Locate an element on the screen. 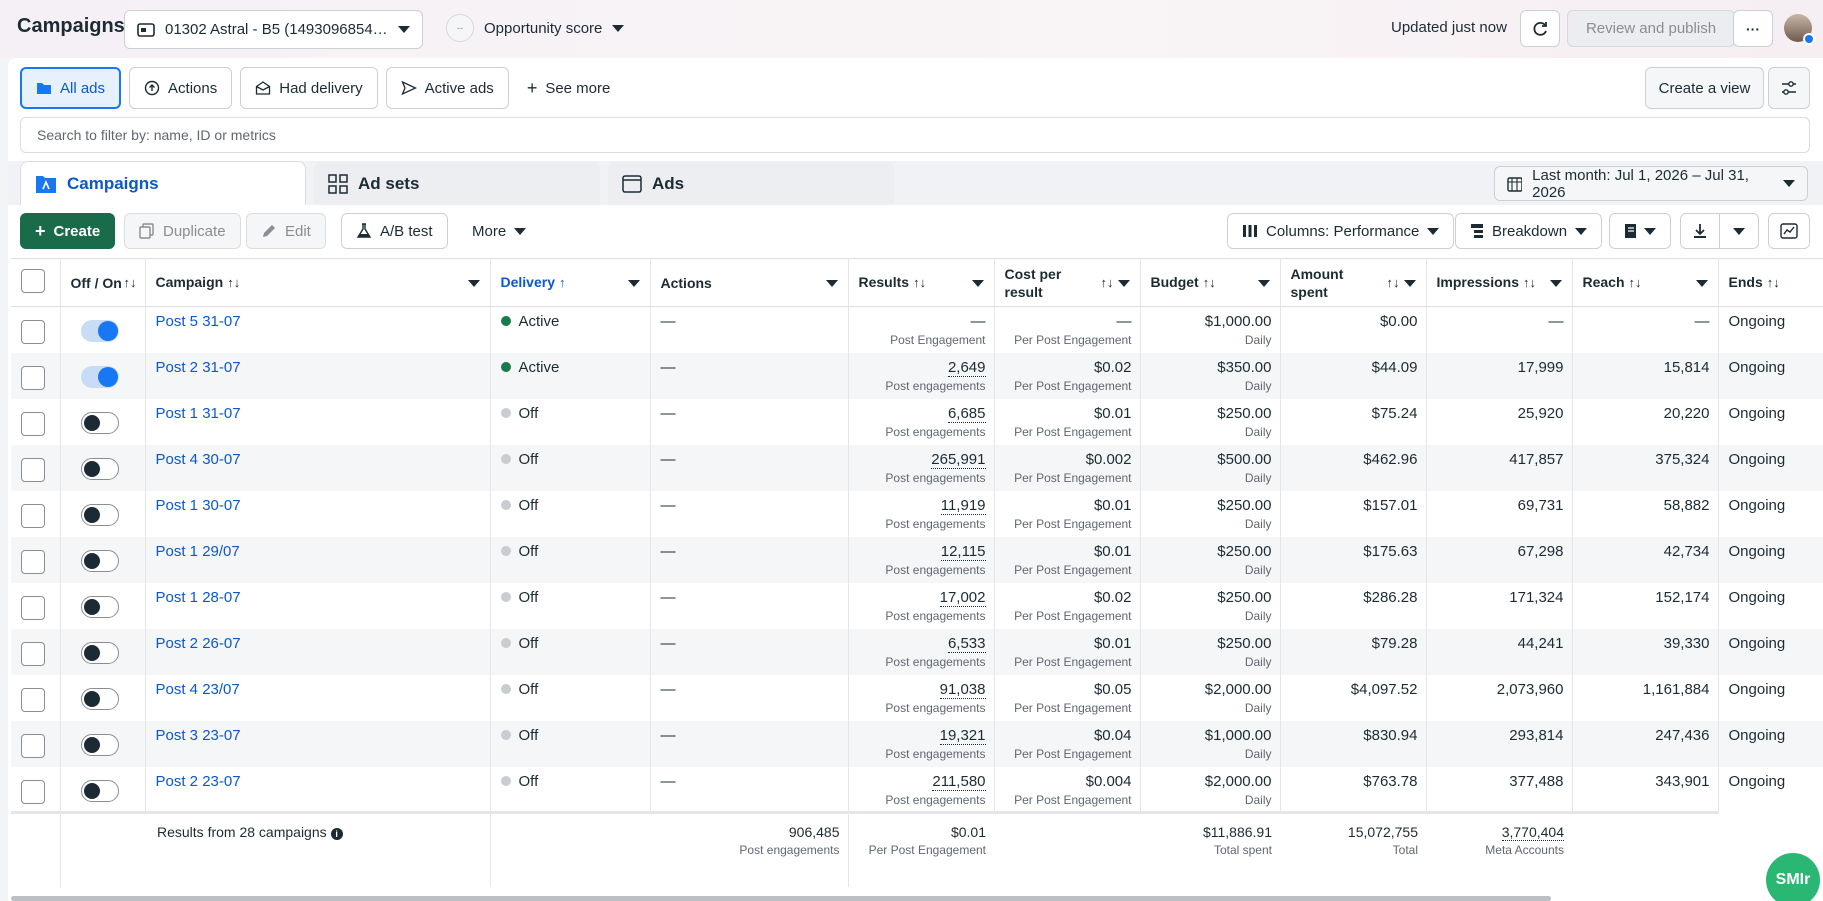 The width and height of the screenshot is (1823, 901). view-actions: Actions is located at coordinates (181, 88).